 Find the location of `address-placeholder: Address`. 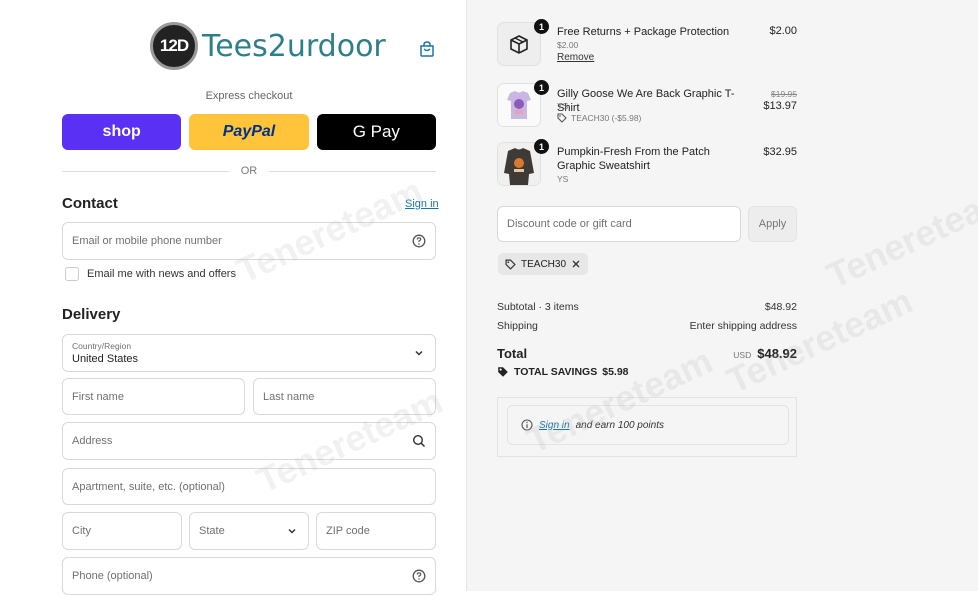

address-placeholder: Address is located at coordinates (92, 441).